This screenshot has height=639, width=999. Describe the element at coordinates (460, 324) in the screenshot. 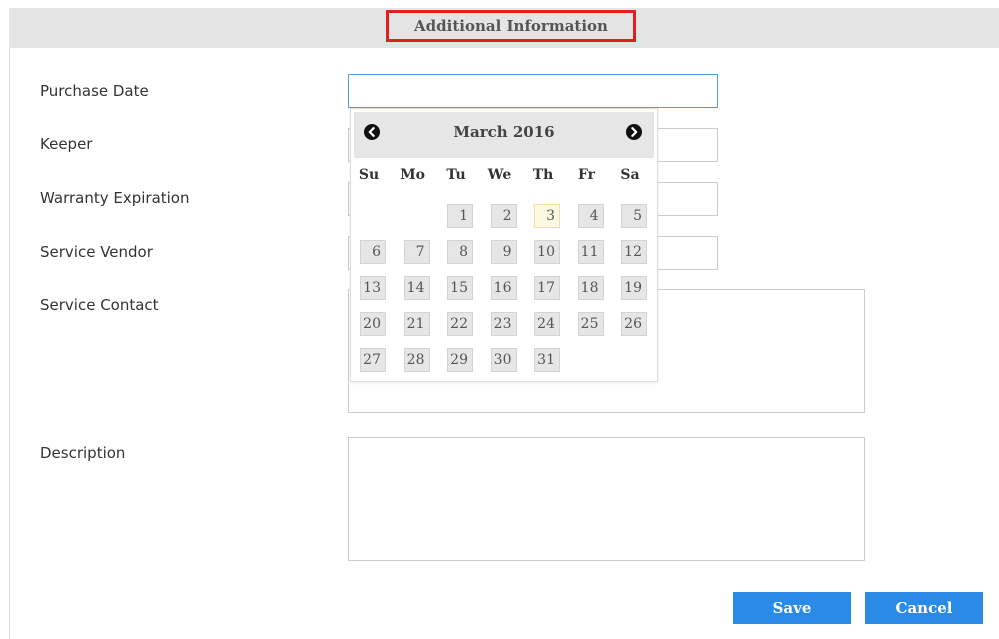

I see `datepicker-day: 22` at that location.